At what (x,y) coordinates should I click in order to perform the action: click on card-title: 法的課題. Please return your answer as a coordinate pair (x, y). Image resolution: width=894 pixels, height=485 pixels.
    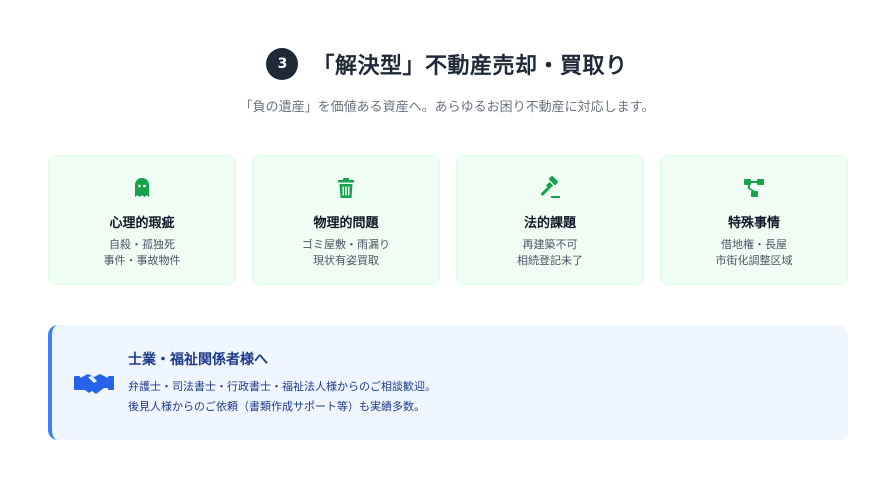
    Looking at the image, I should click on (549, 223).